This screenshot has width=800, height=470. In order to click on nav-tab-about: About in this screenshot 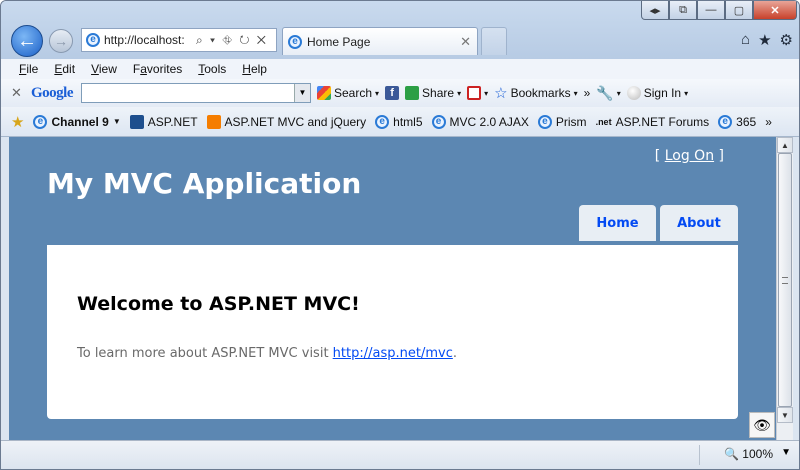, I will do `click(699, 223)`.